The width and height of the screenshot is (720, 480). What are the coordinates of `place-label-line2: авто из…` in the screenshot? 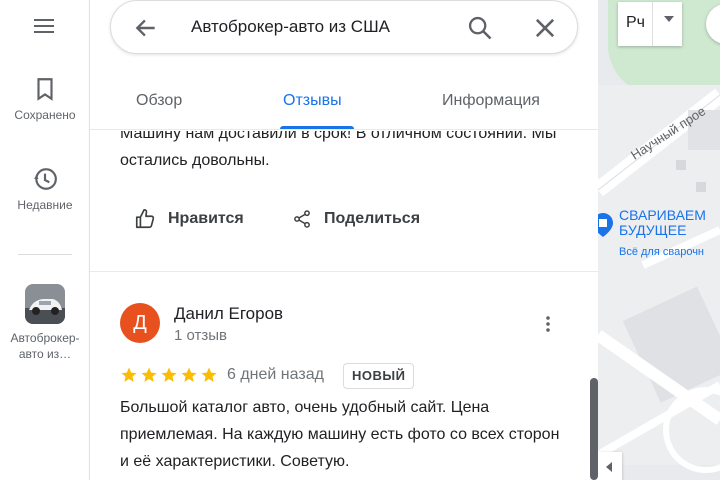 It's located at (45, 354).